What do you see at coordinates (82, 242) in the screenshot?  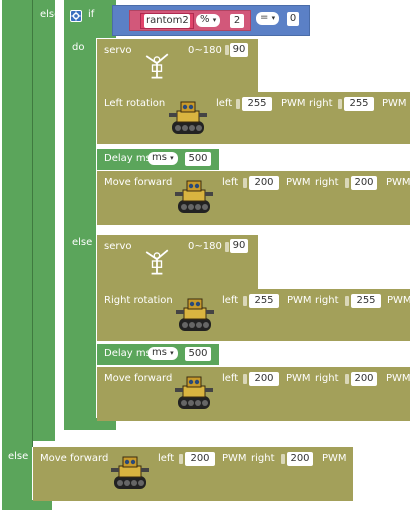 I see `else-label-inner: else` at bounding box center [82, 242].